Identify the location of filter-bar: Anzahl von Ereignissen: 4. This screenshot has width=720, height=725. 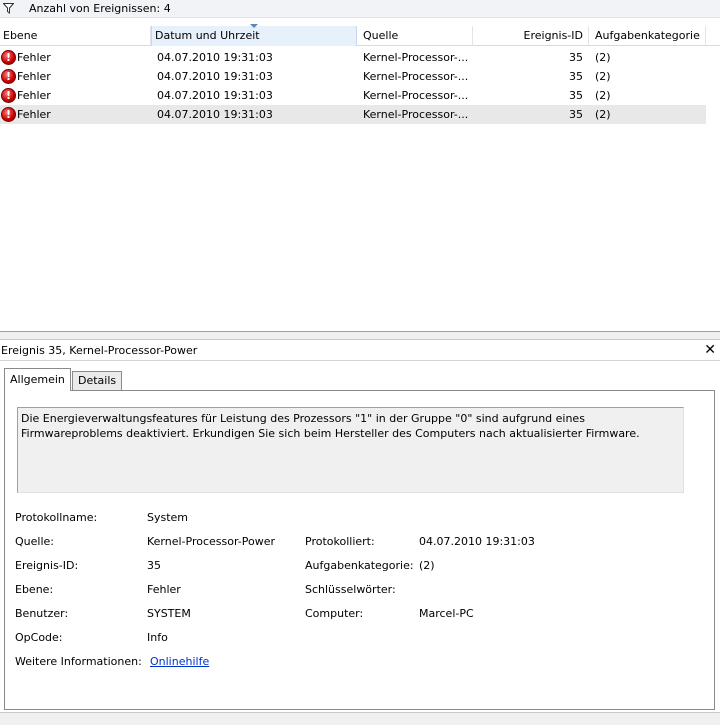
(360, 9).